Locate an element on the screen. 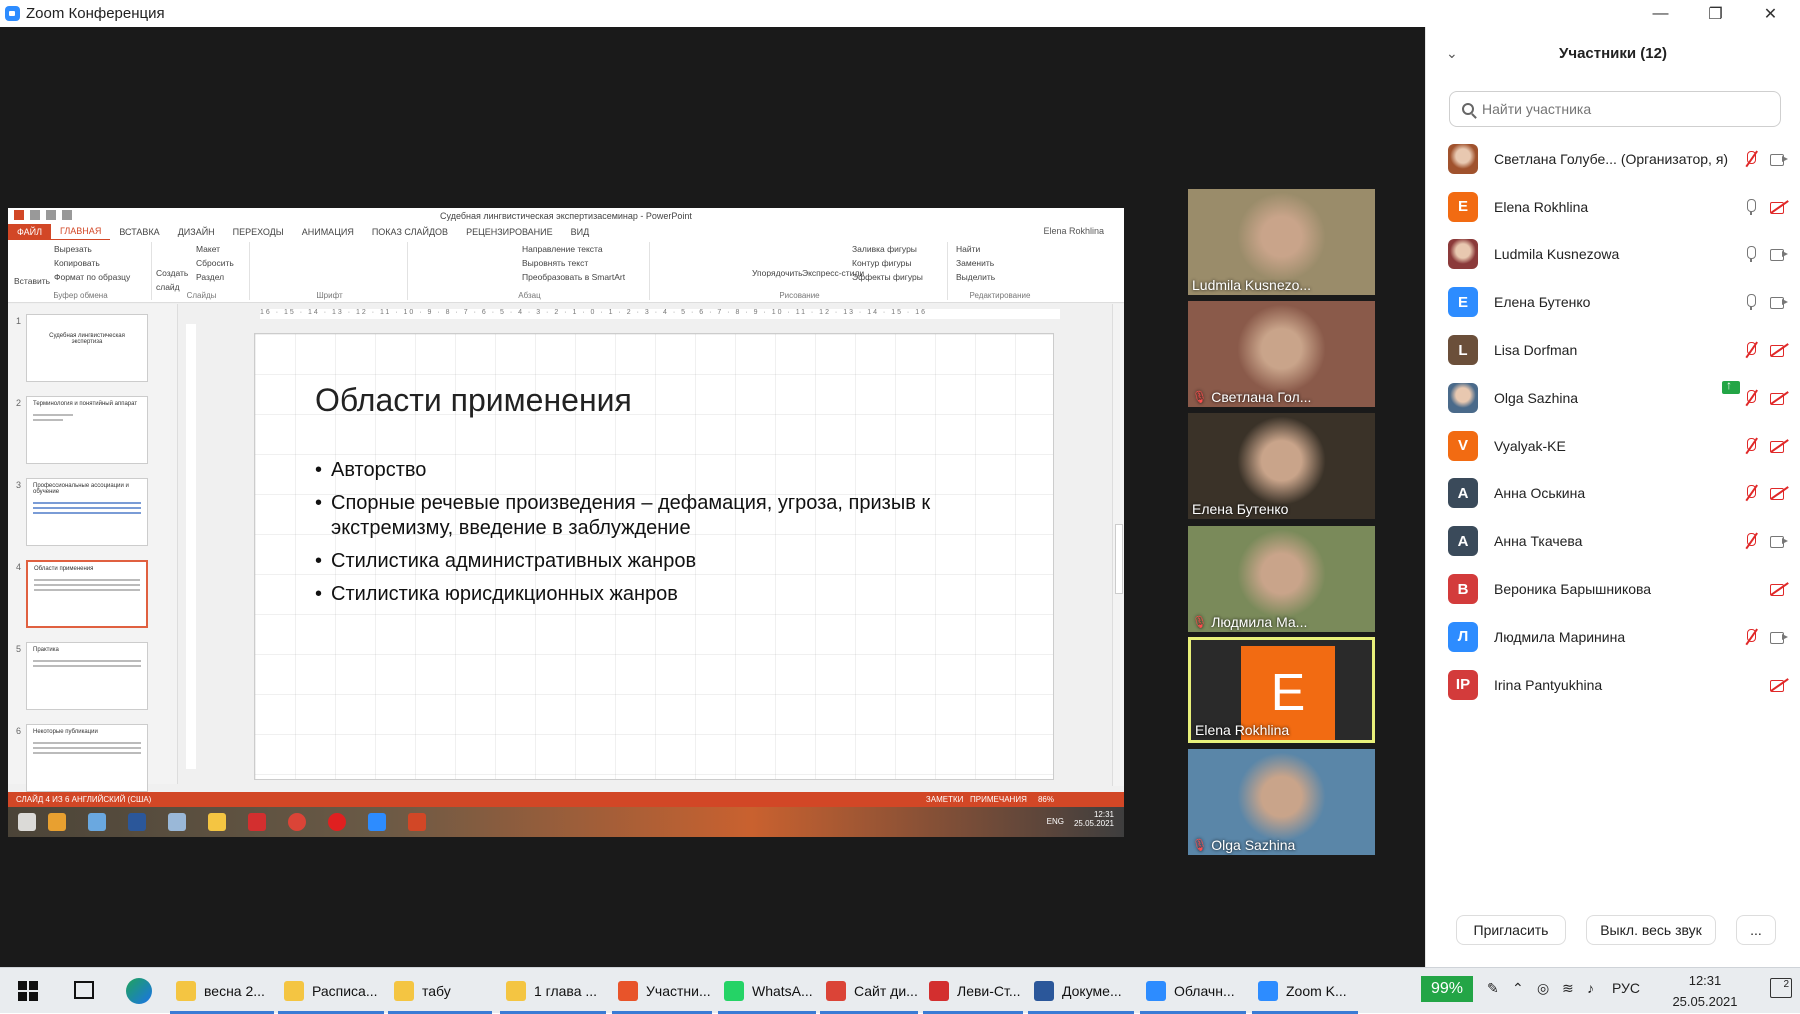  slide-thumbnail-selected: Области применения is located at coordinates (87, 594).